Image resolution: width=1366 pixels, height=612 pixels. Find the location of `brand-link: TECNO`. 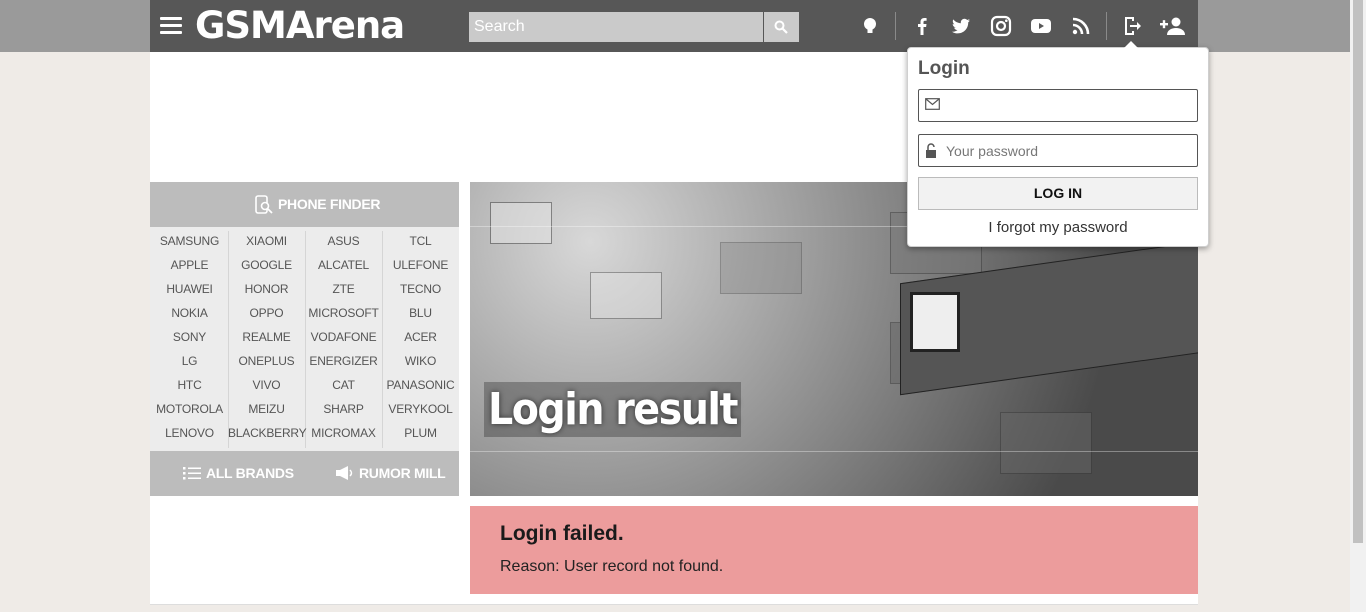

brand-link: TECNO is located at coordinates (420, 289).